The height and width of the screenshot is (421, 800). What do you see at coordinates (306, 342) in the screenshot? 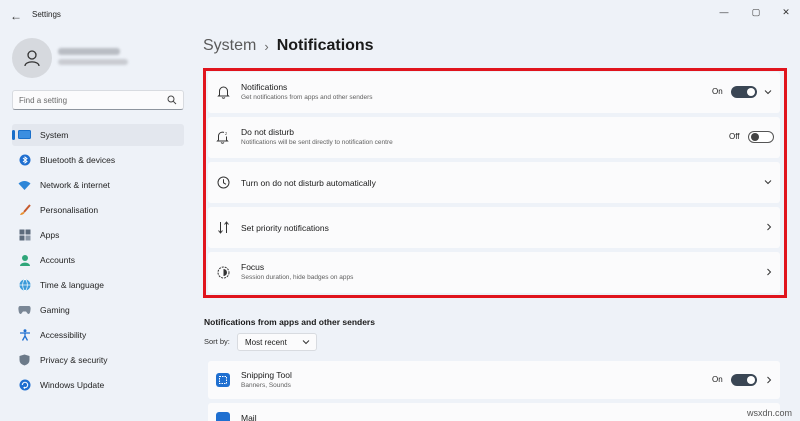
I see `chevron-down-icon` at bounding box center [306, 342].